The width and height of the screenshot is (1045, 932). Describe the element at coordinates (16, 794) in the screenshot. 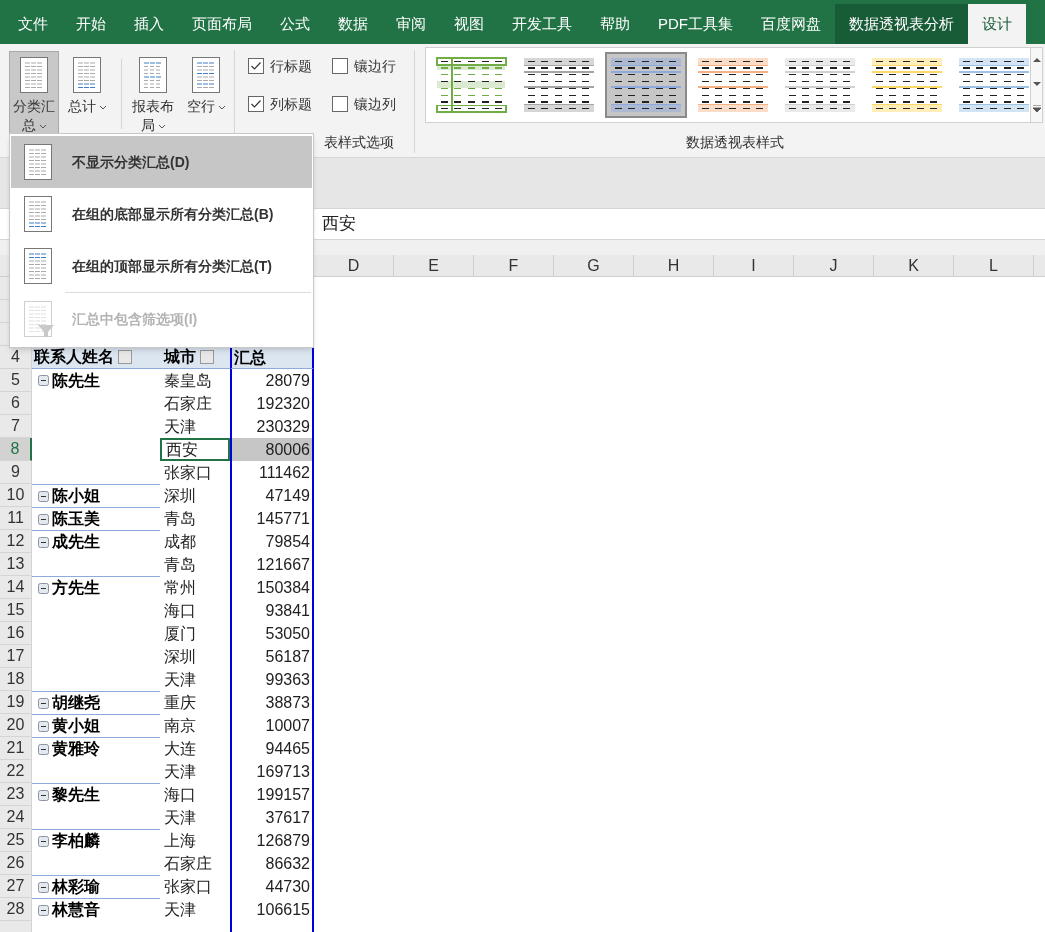

I see `row-header: 23` at that location.